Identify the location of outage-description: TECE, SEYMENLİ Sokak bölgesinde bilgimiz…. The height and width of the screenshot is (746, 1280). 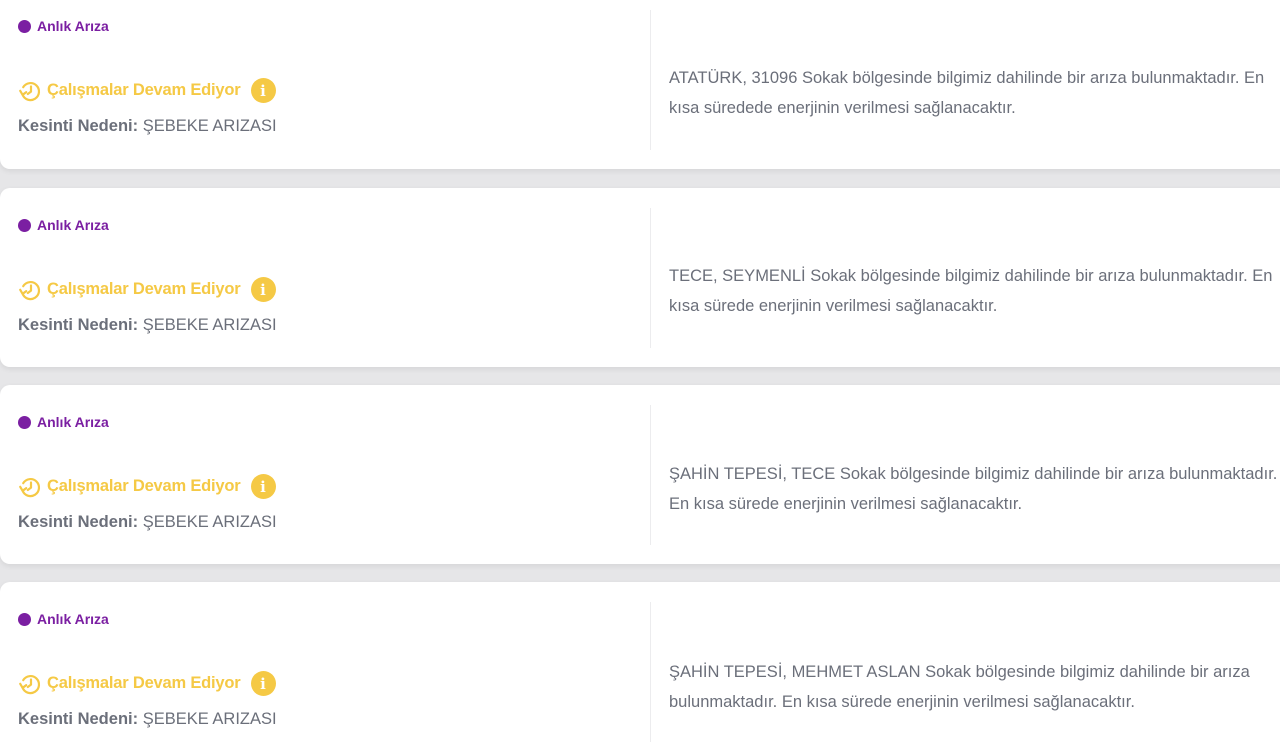
(971, 291).